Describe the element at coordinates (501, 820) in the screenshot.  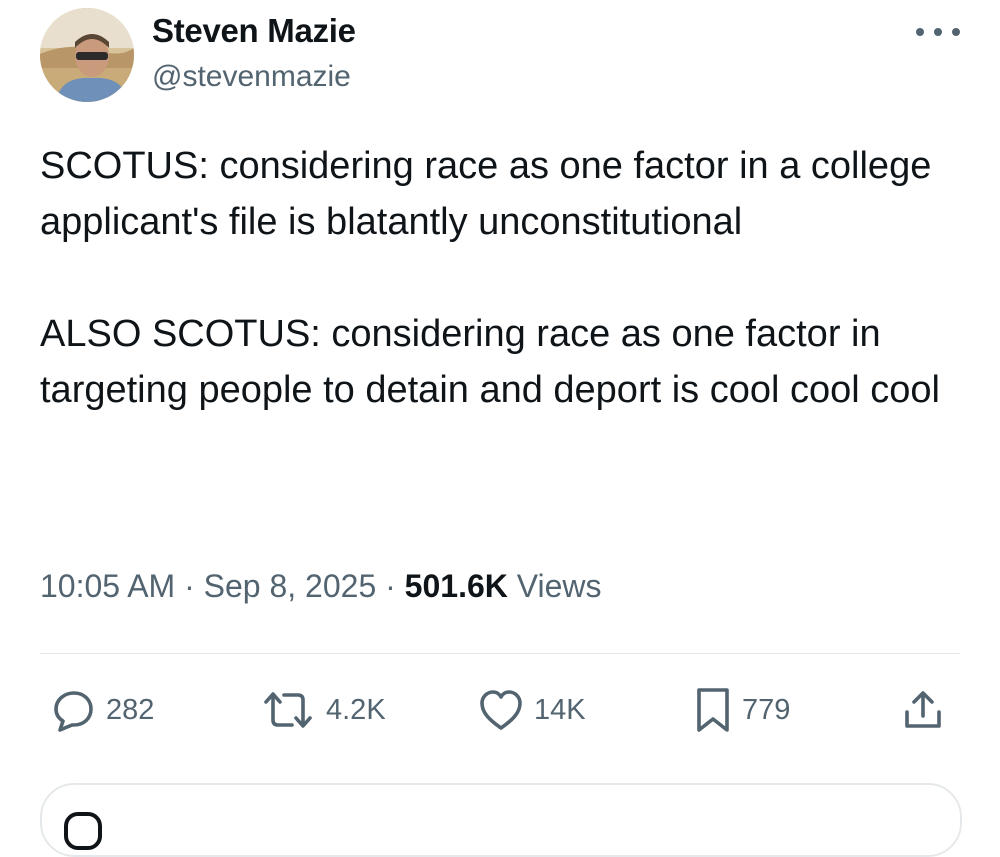
I see `reply-composer` at that location.